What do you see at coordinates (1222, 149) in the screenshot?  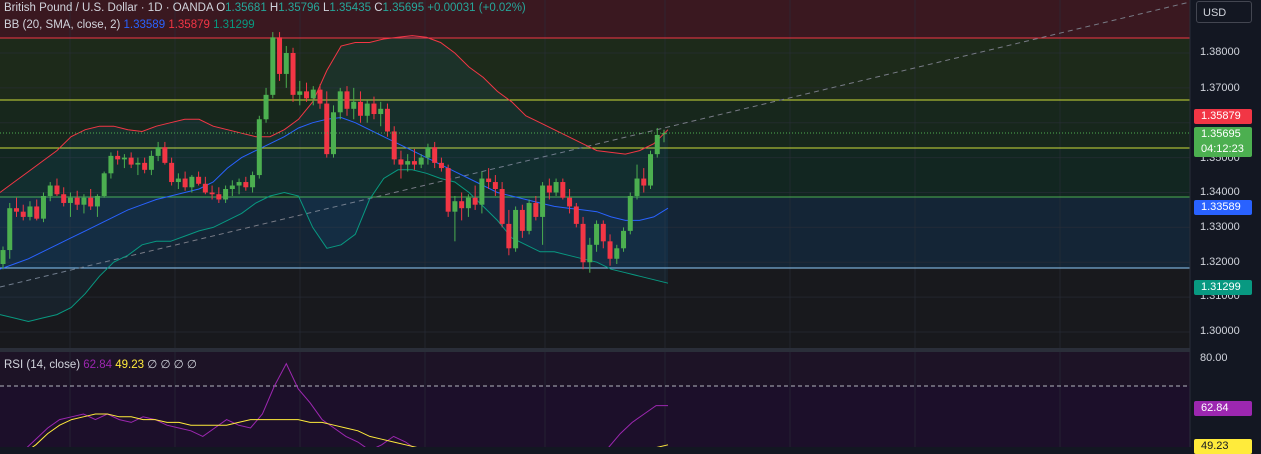 I see `bar-countdown: 04:12:23` at bounding box center [1222, 149].